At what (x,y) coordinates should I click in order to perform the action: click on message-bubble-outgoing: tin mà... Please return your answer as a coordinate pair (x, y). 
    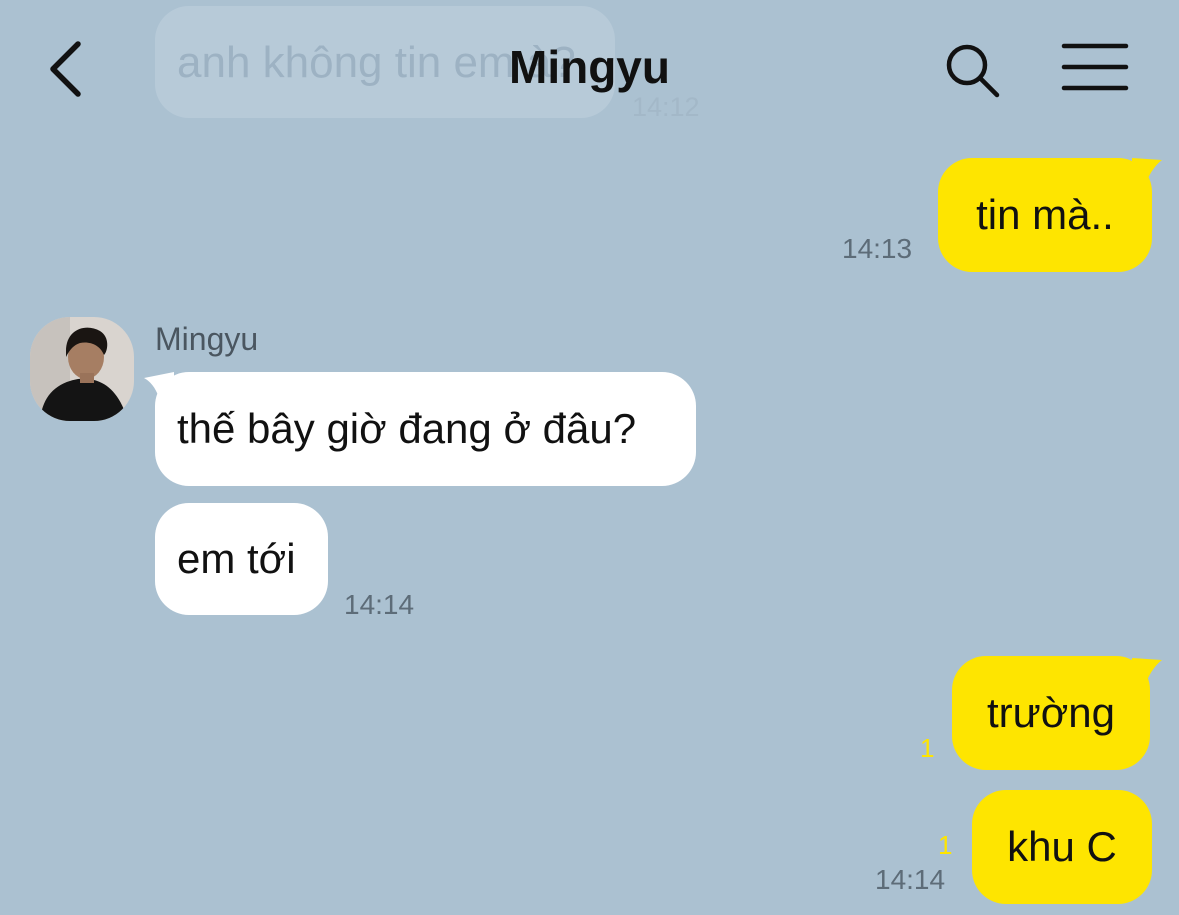
    Looking at the image, I should click on (1045, 215).